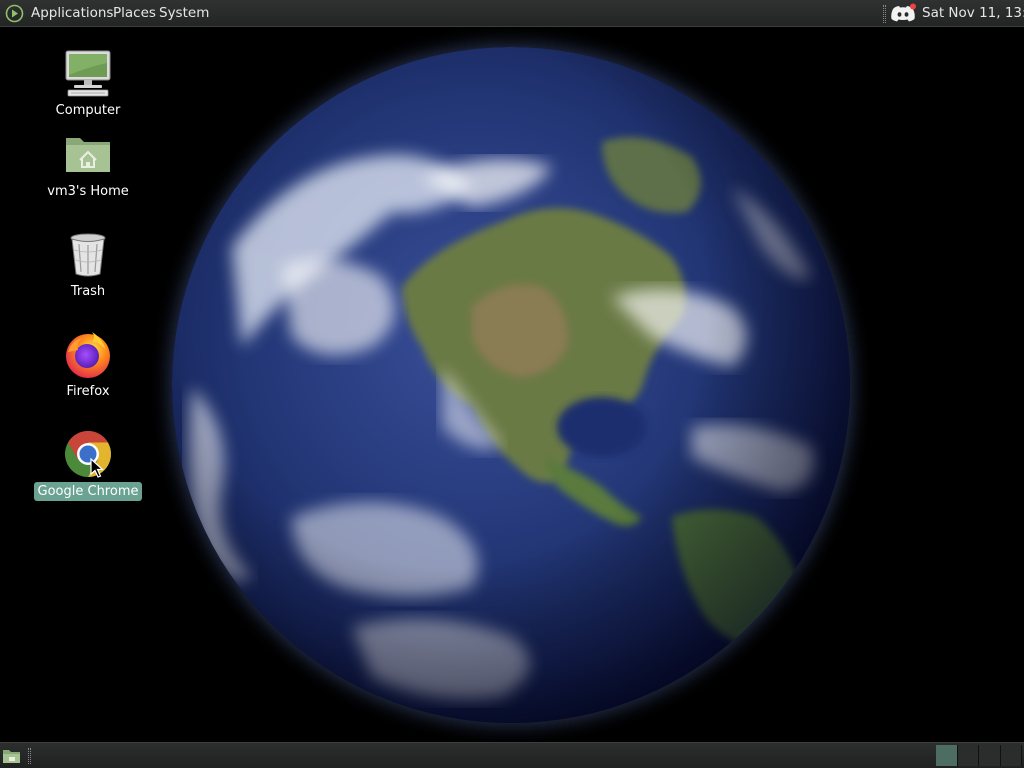 This screenshot has width=1024, height=768. What do you see at coordinates (72, 13) in the screenshot?
I see `menu-applications: Applications` at bounding box center [72, 13].